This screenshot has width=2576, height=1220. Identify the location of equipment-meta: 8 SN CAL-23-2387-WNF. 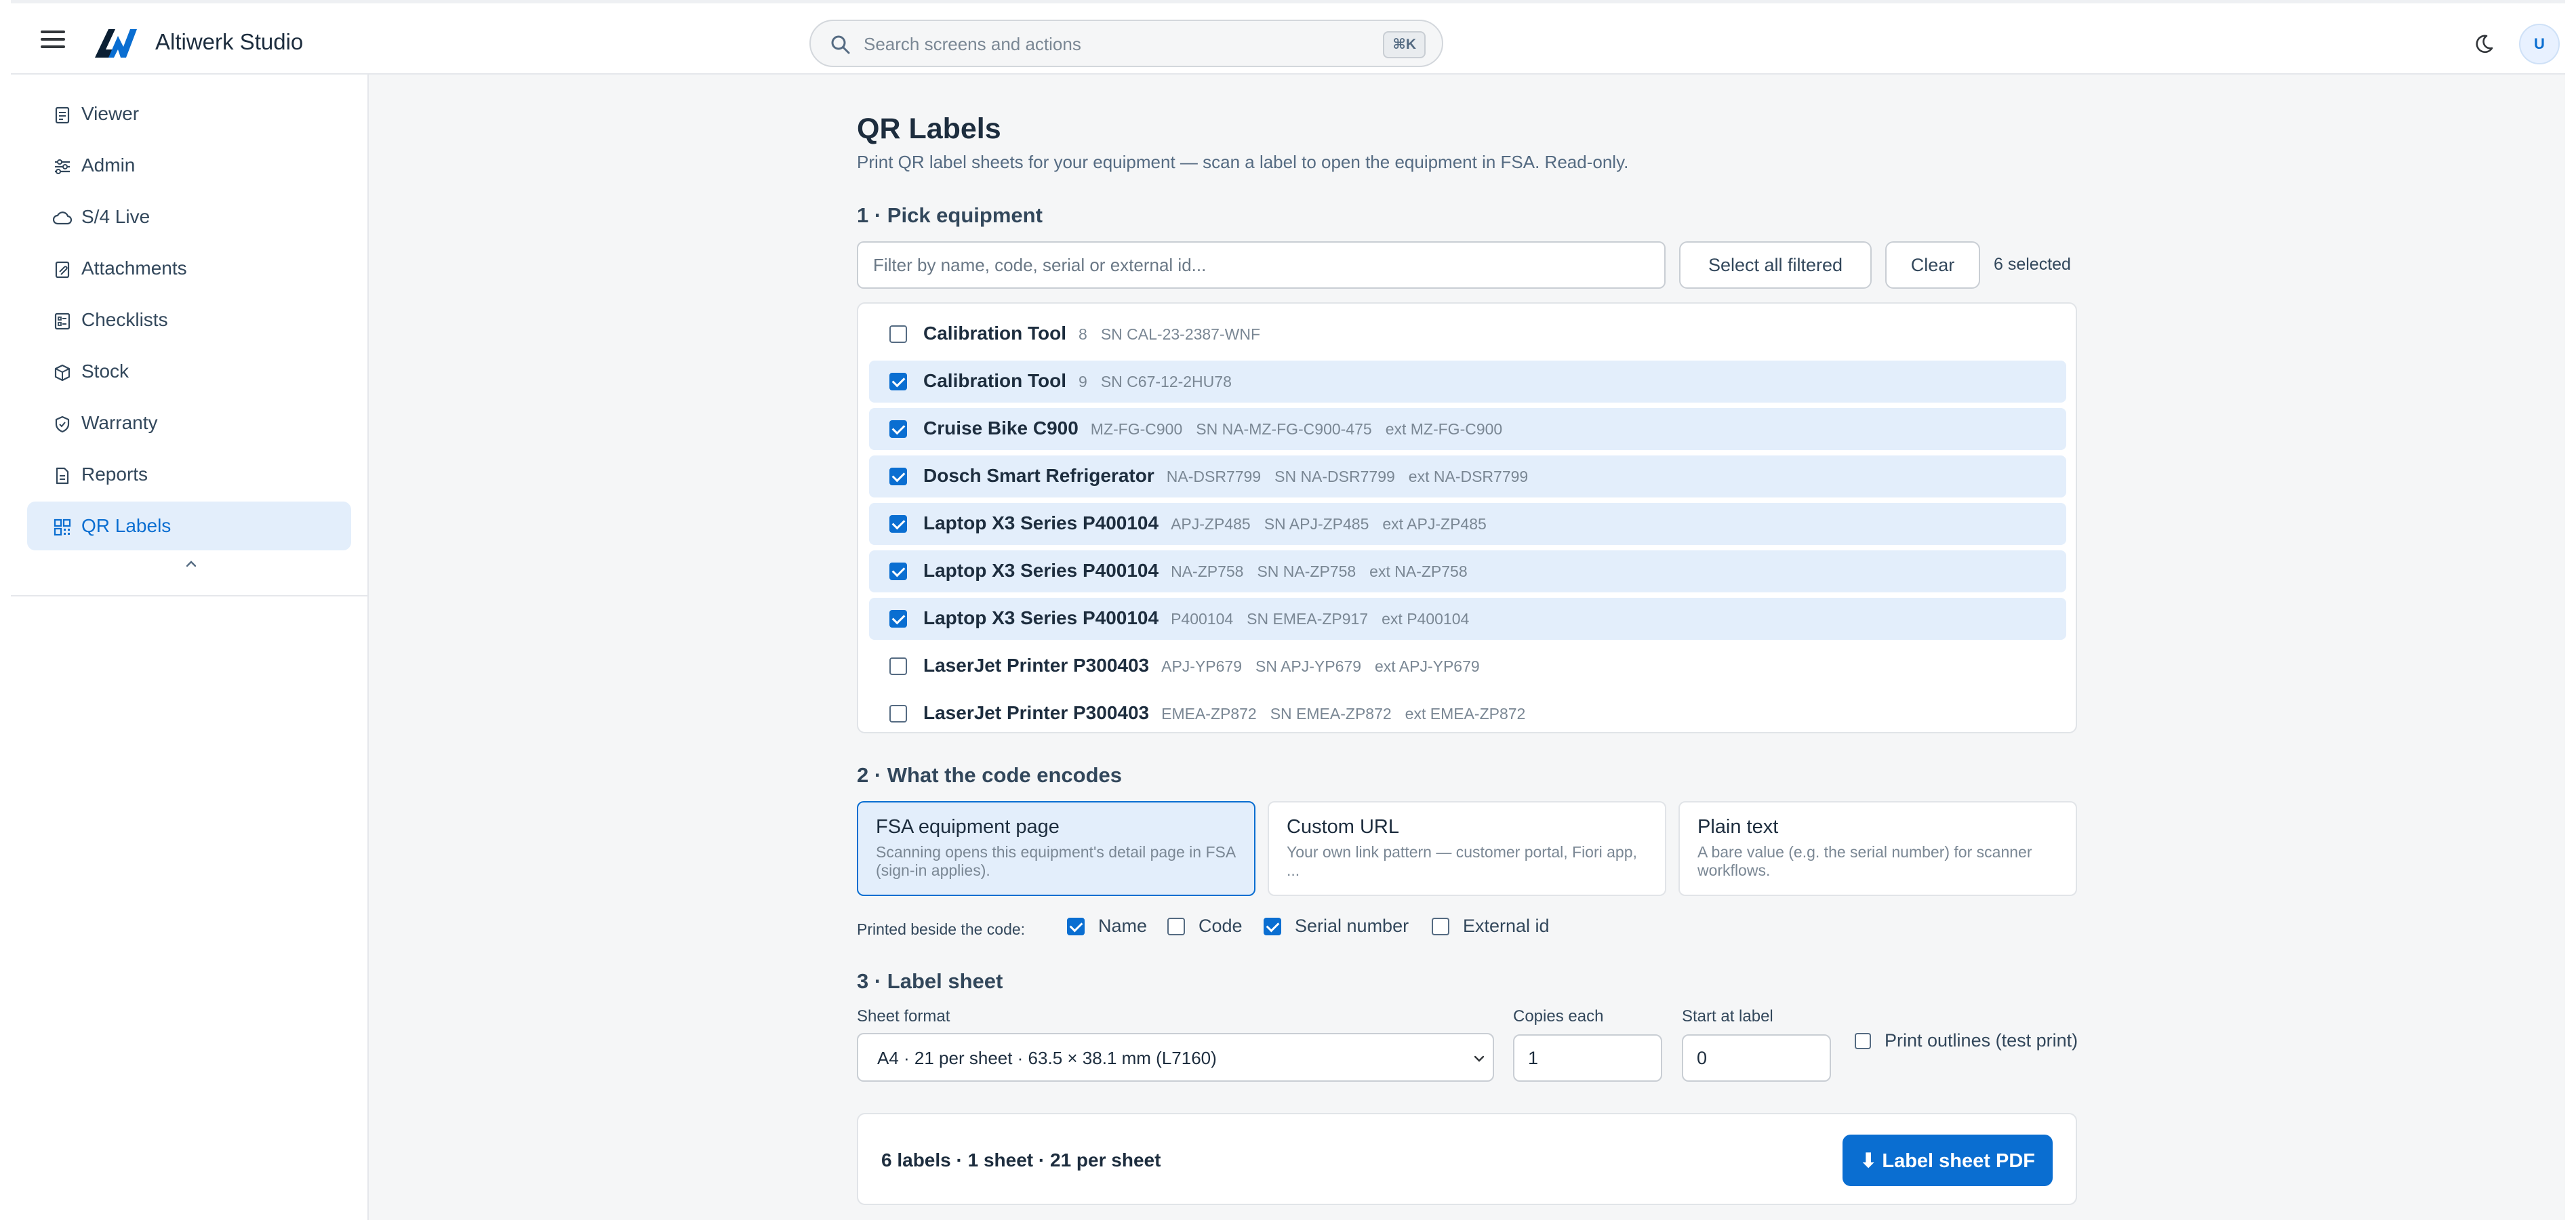
(1176, 334).